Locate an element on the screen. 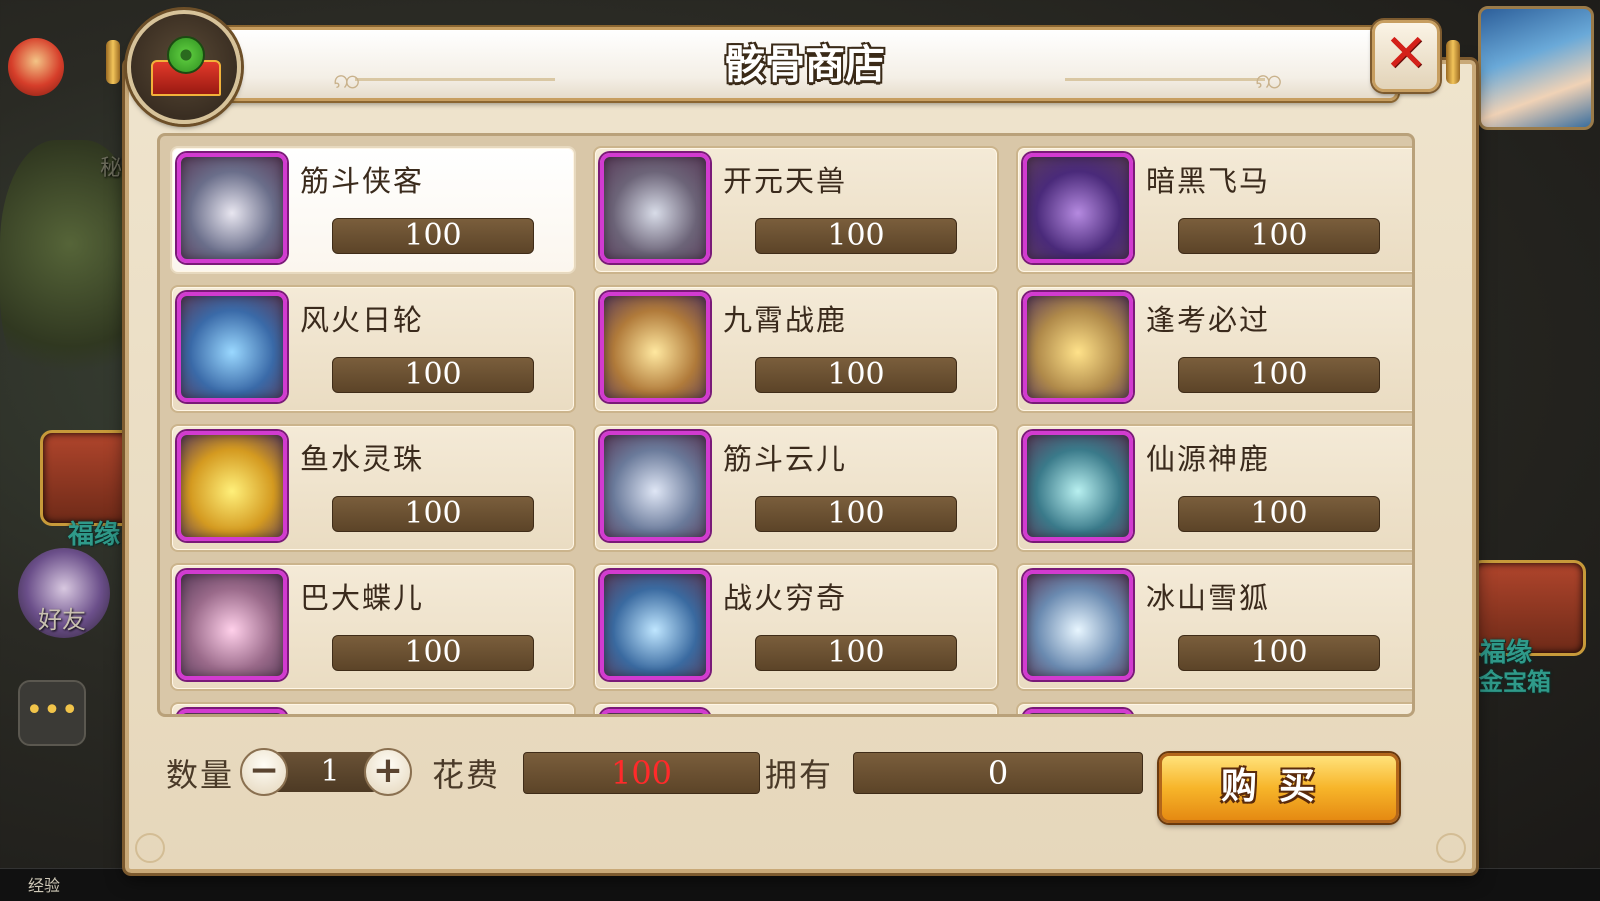 The height and width of the screenshot is (901, 1600). mount-icon-fenghuo-rilun is located at coordinates (232, 347).